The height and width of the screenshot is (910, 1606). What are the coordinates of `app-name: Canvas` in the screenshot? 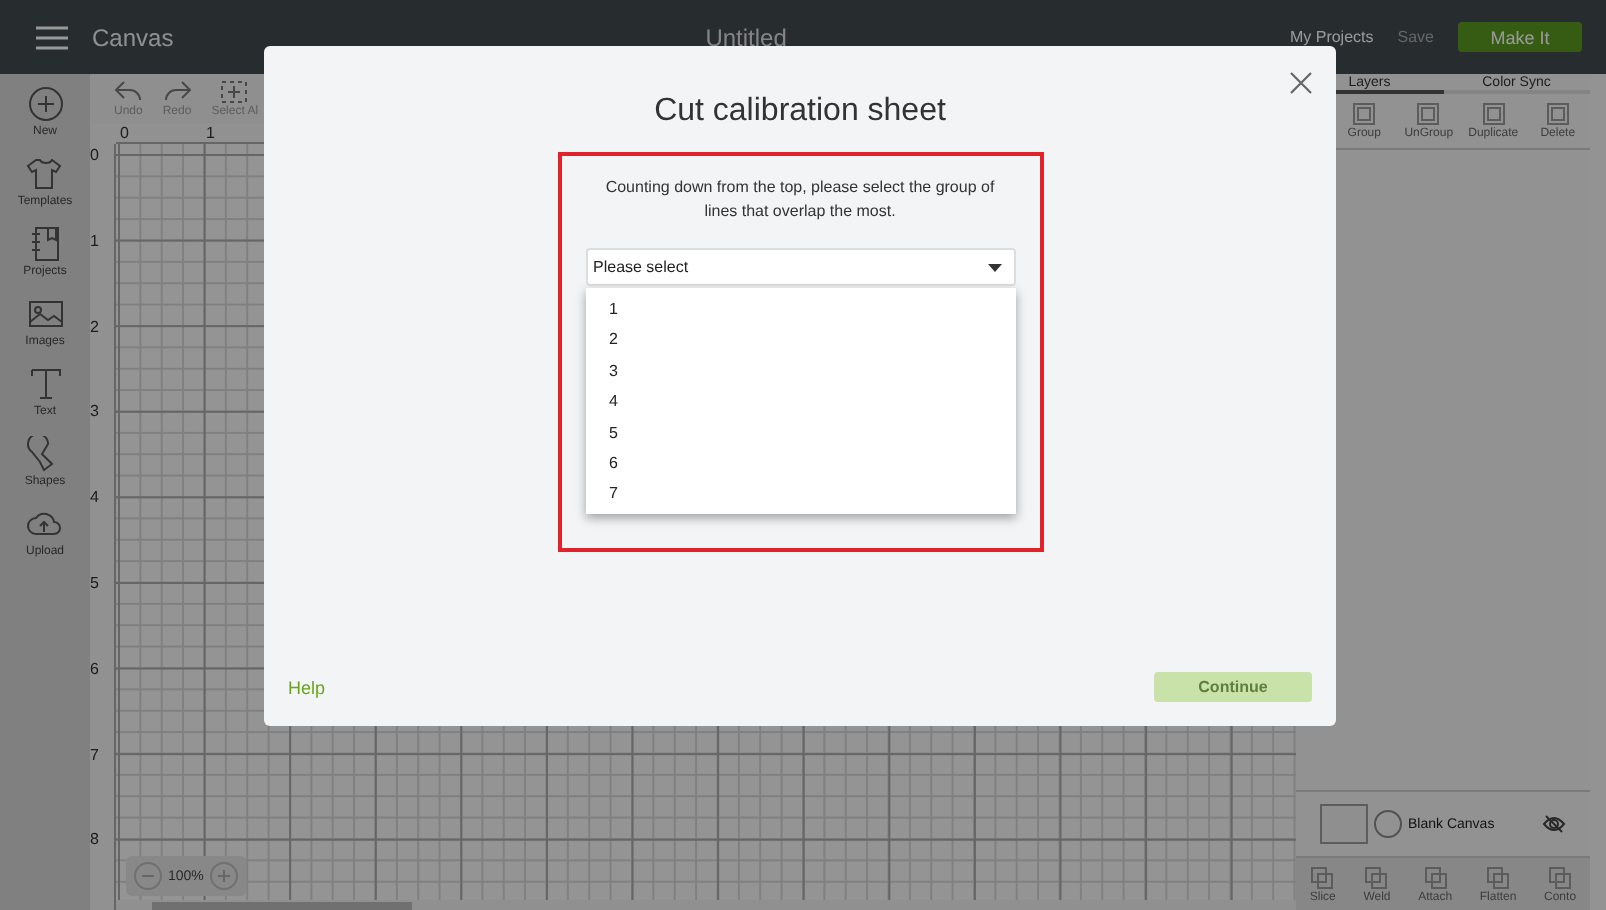 It's located at (133, 37).